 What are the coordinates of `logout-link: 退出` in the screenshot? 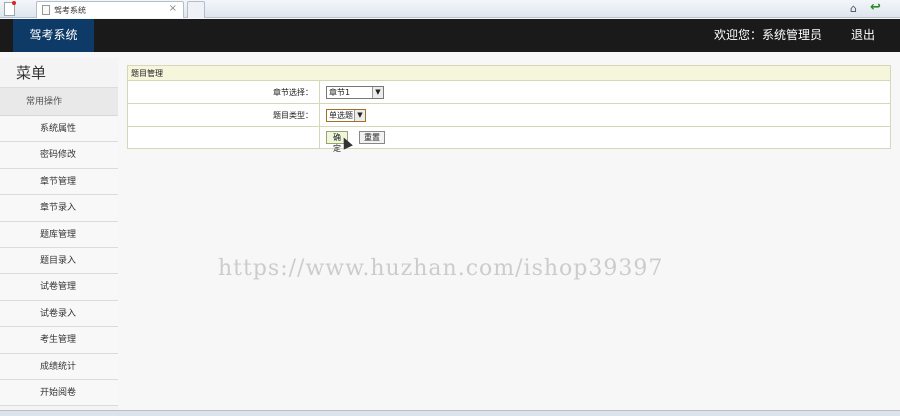 It's located at (863, 35).